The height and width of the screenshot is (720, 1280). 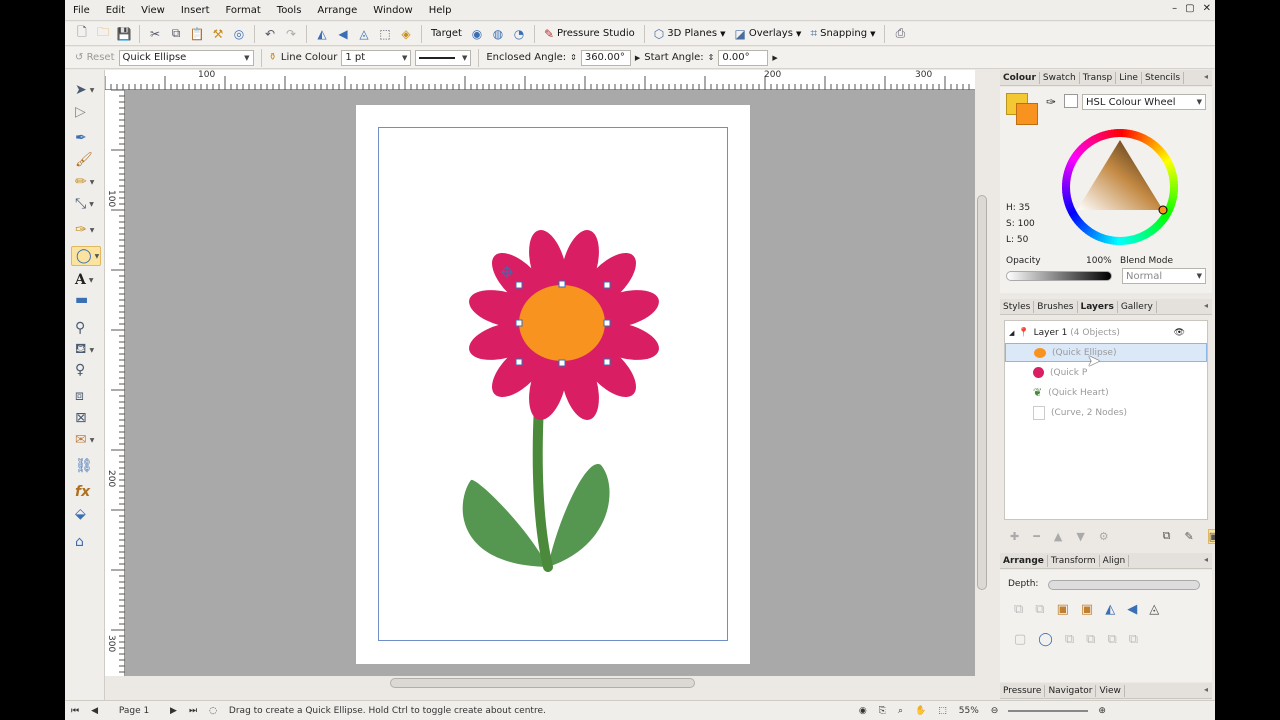 I want to click on layer-object-row: ❦ (Quick Heart), so click(x=1106, y=392).